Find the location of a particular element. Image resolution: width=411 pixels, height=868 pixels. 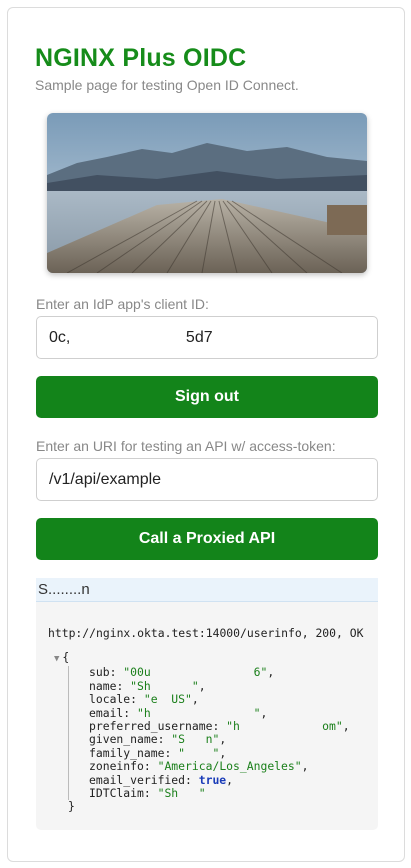

json-key: locale is located at coordinates (110, 699).